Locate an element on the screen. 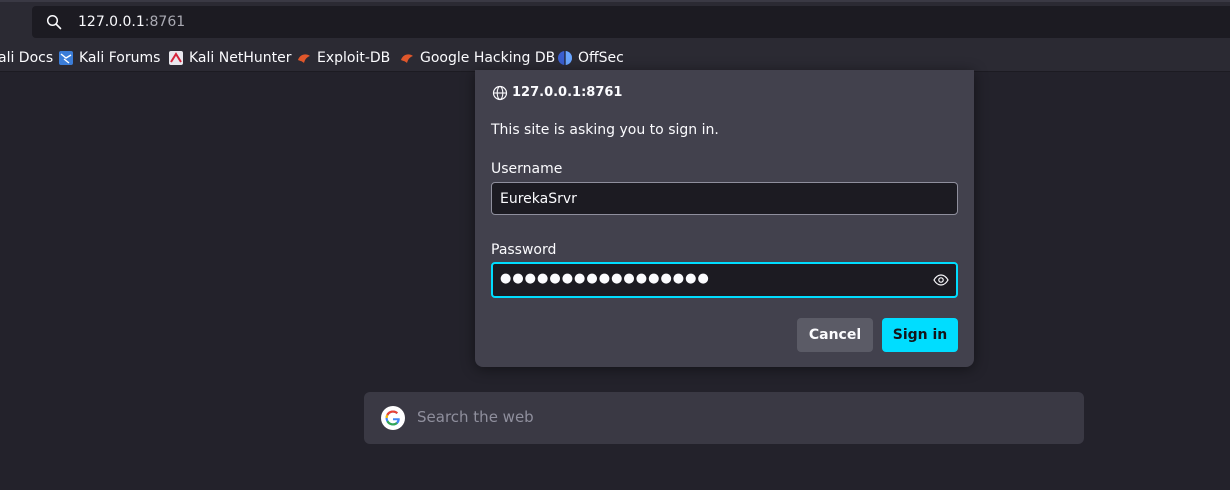 This screenshot has height=490, width=1230. bookmark-label: Exploit-DB is located at coordinates (354, 58).